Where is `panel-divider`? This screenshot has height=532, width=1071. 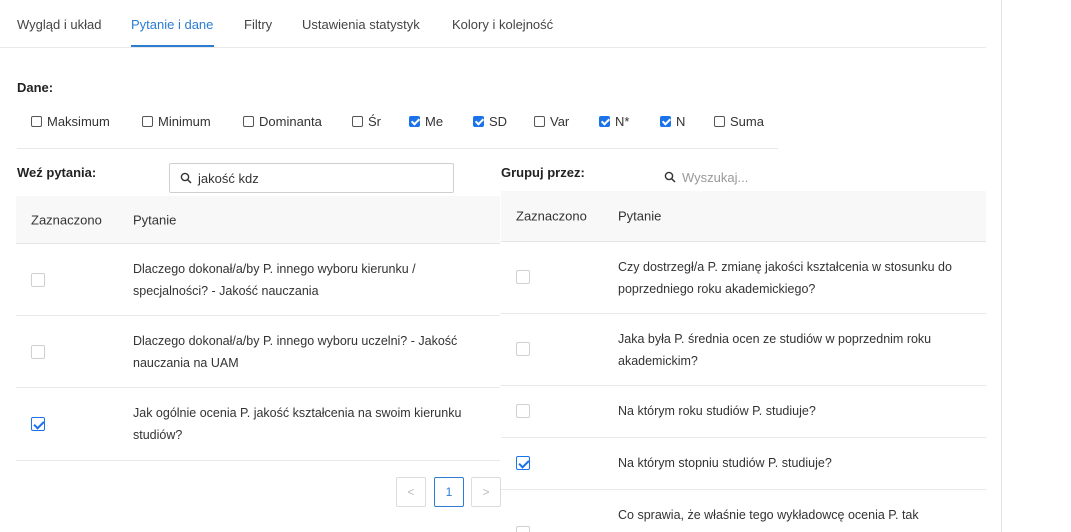
panel-divider is located at coordinates (1001, 266).